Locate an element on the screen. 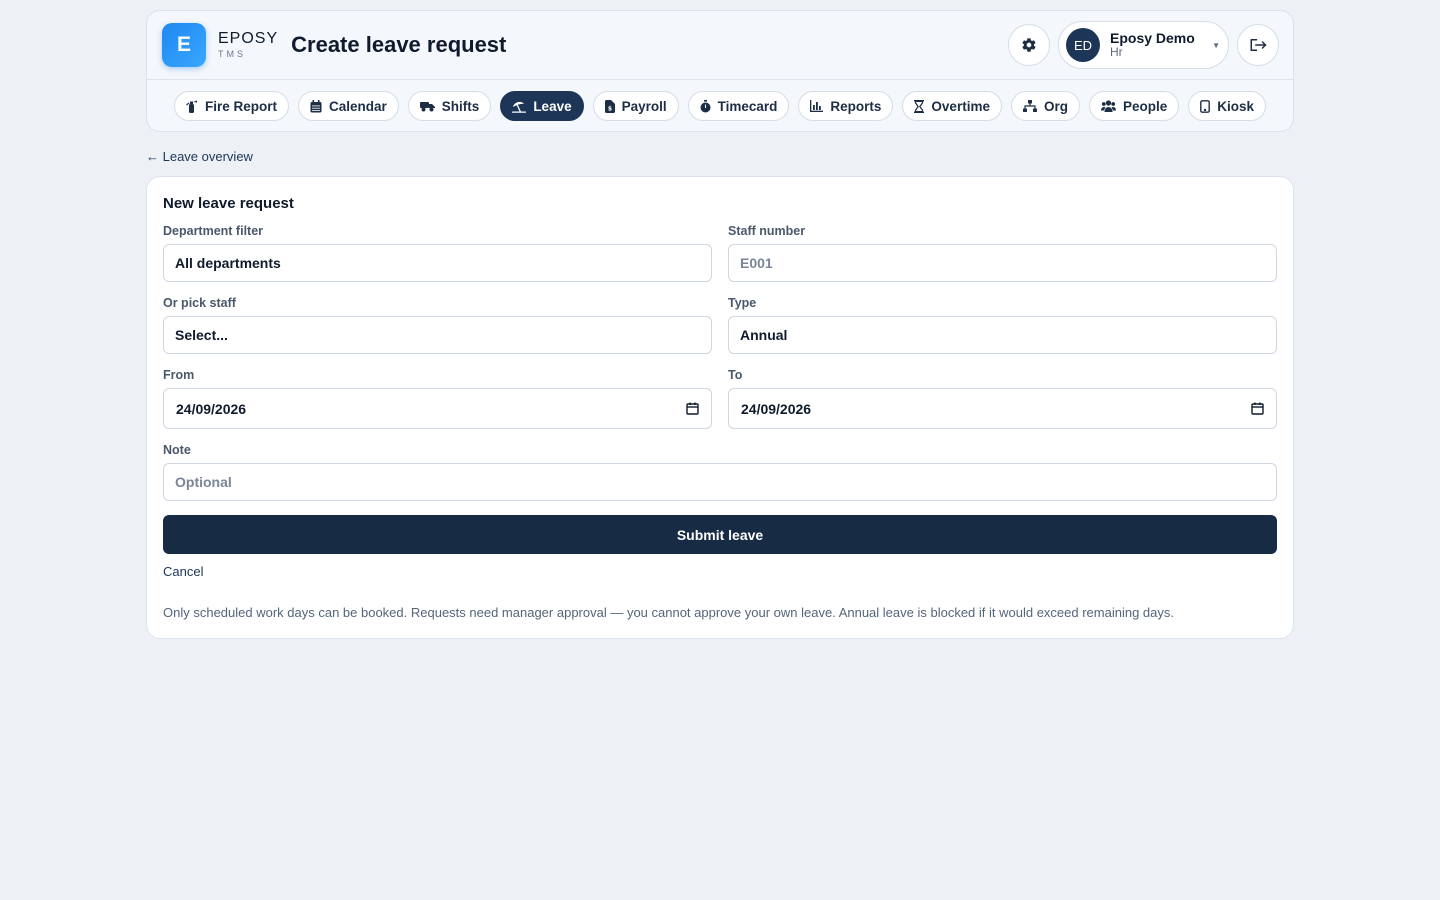 The height and width of the screenshot is (900, 1440). fire-extinguisher-icon is located at coordinates (191, 106).